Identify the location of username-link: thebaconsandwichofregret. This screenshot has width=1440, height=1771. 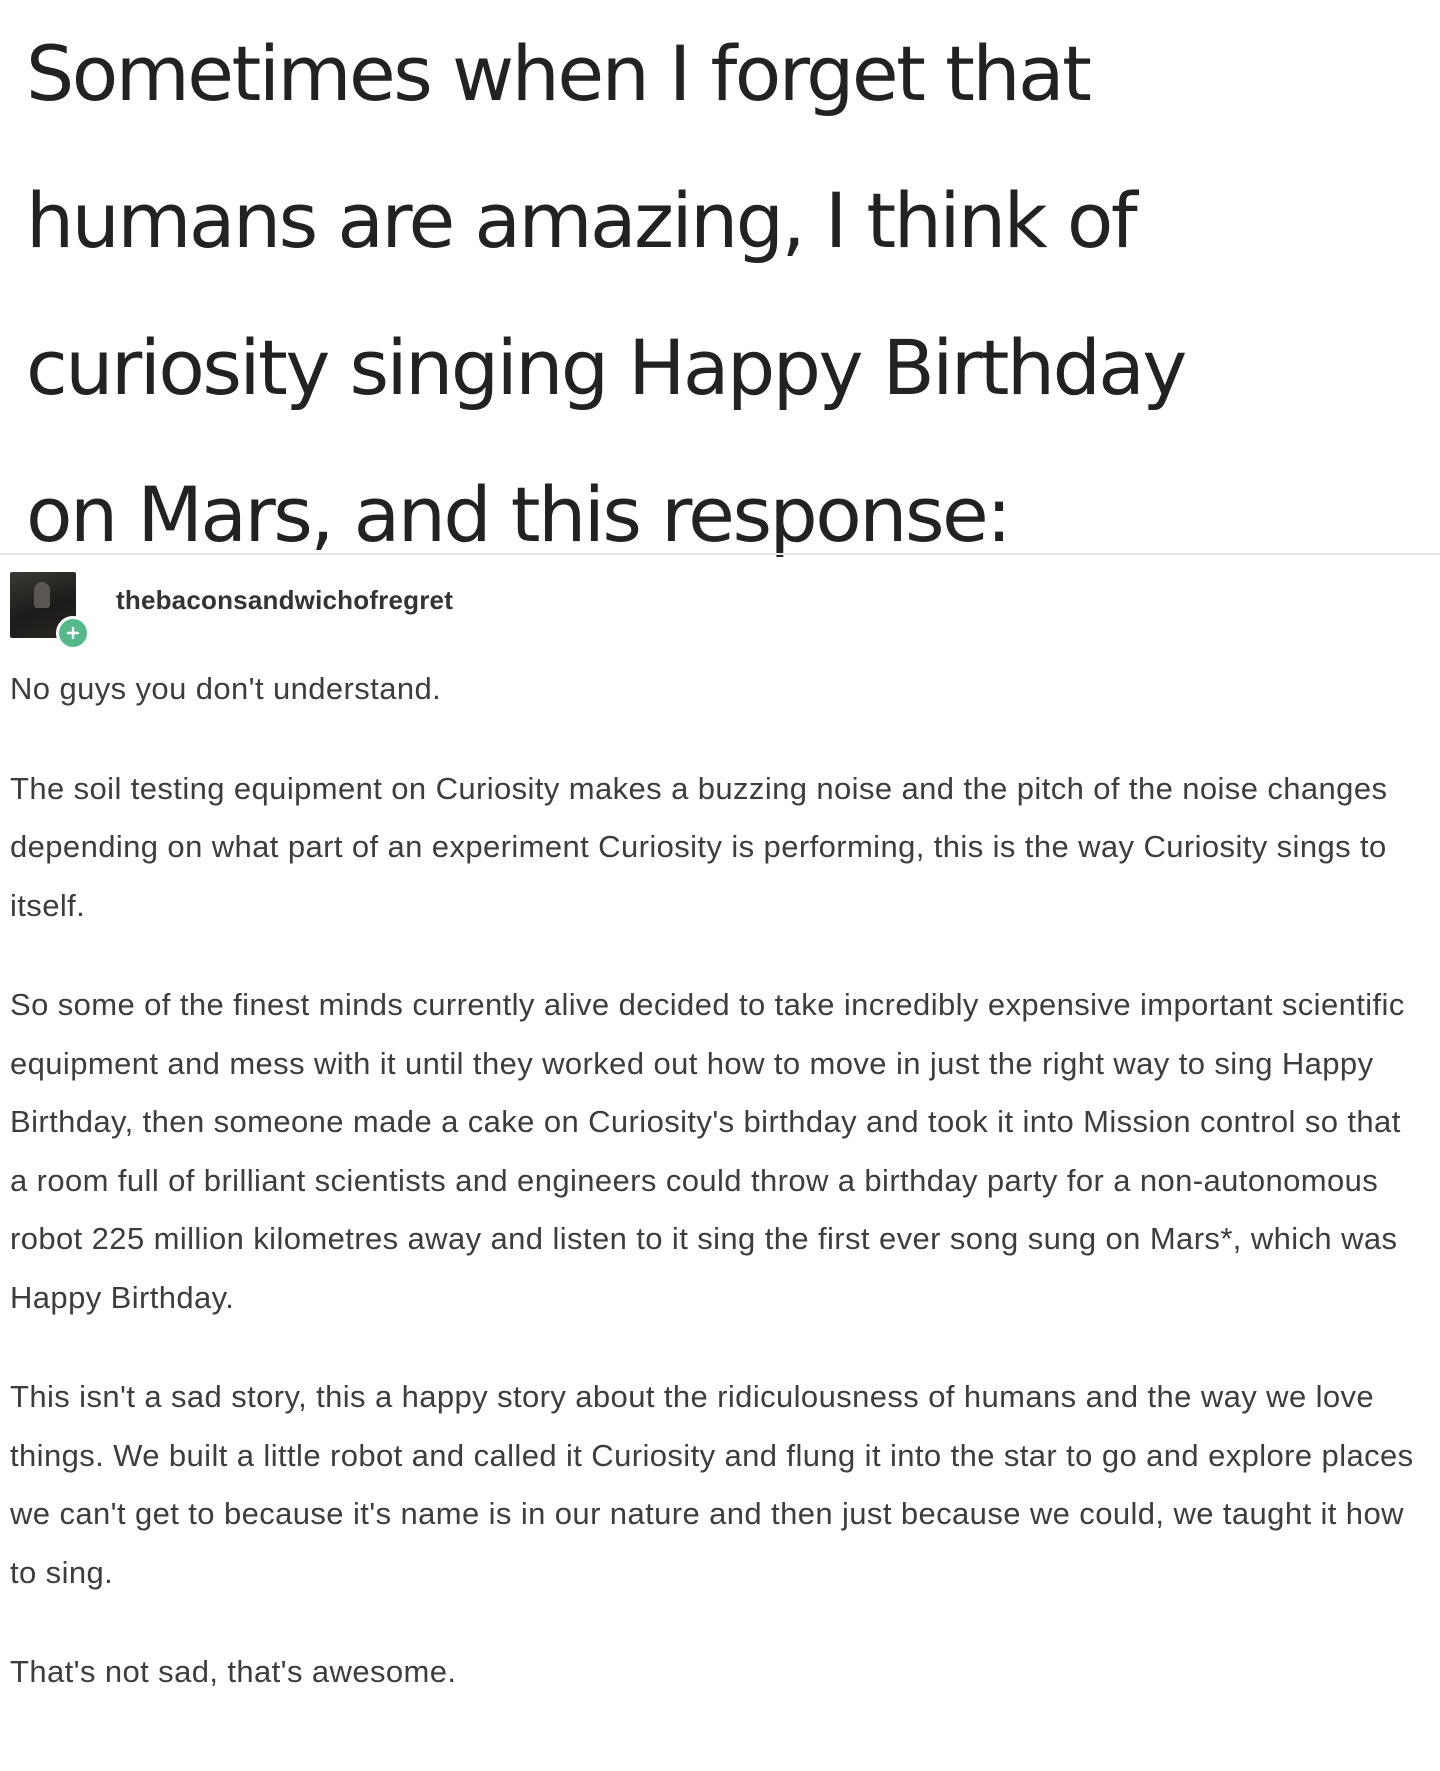
(284, 600).